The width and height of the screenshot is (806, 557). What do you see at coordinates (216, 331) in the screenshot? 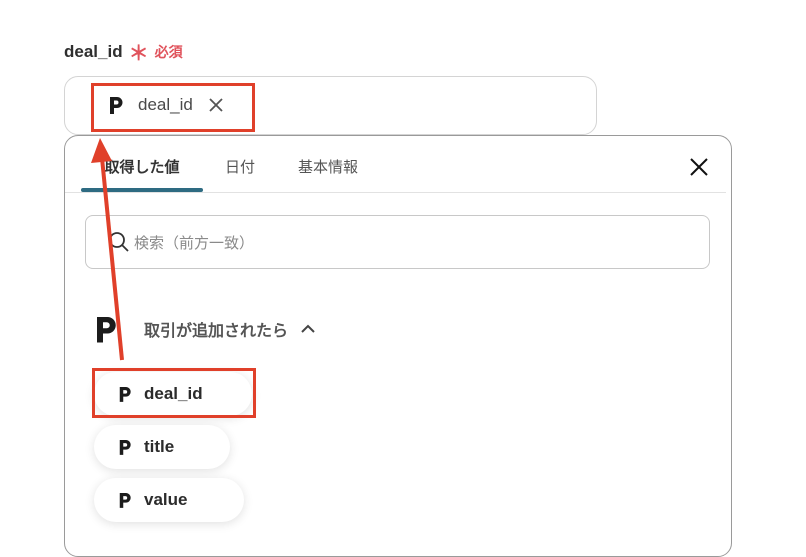
I see `group-title: 取引が追加されたら` at bounding box center [216, 331].